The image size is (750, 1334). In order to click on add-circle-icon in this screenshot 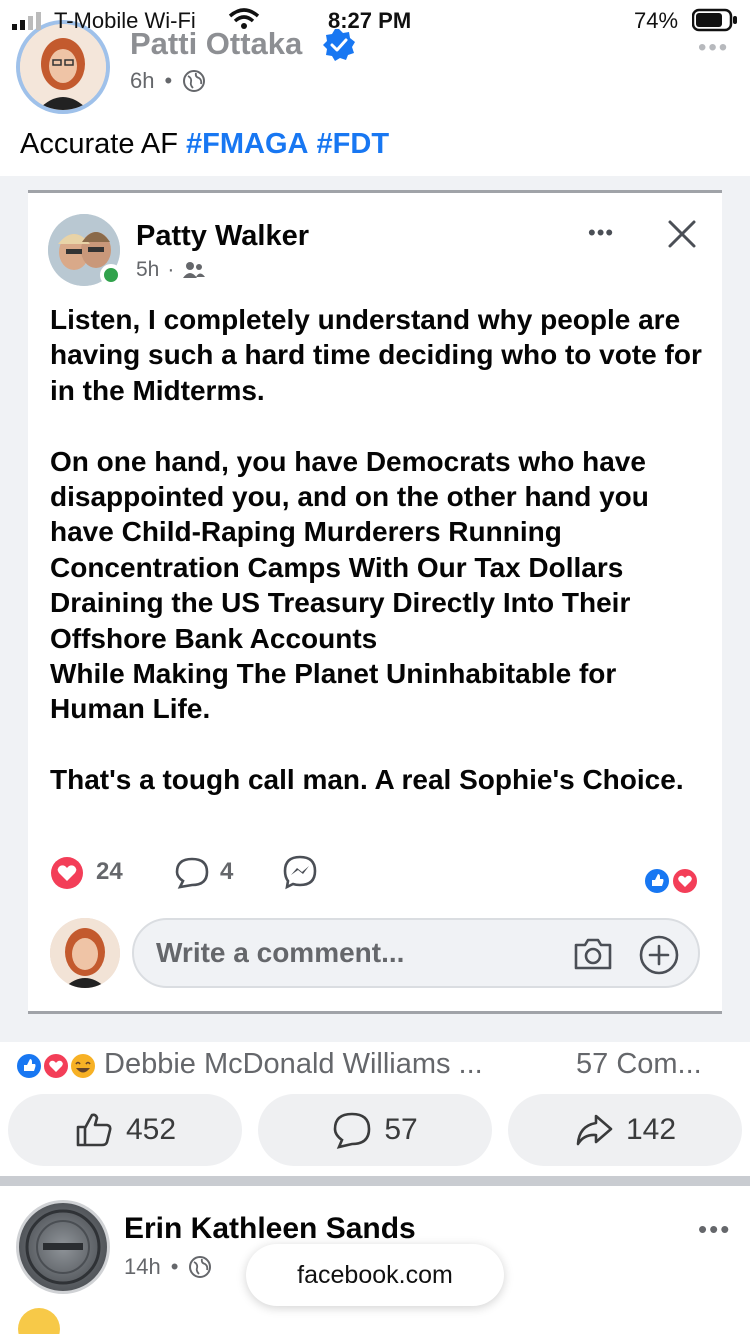, I will do `click(659, 955)`.